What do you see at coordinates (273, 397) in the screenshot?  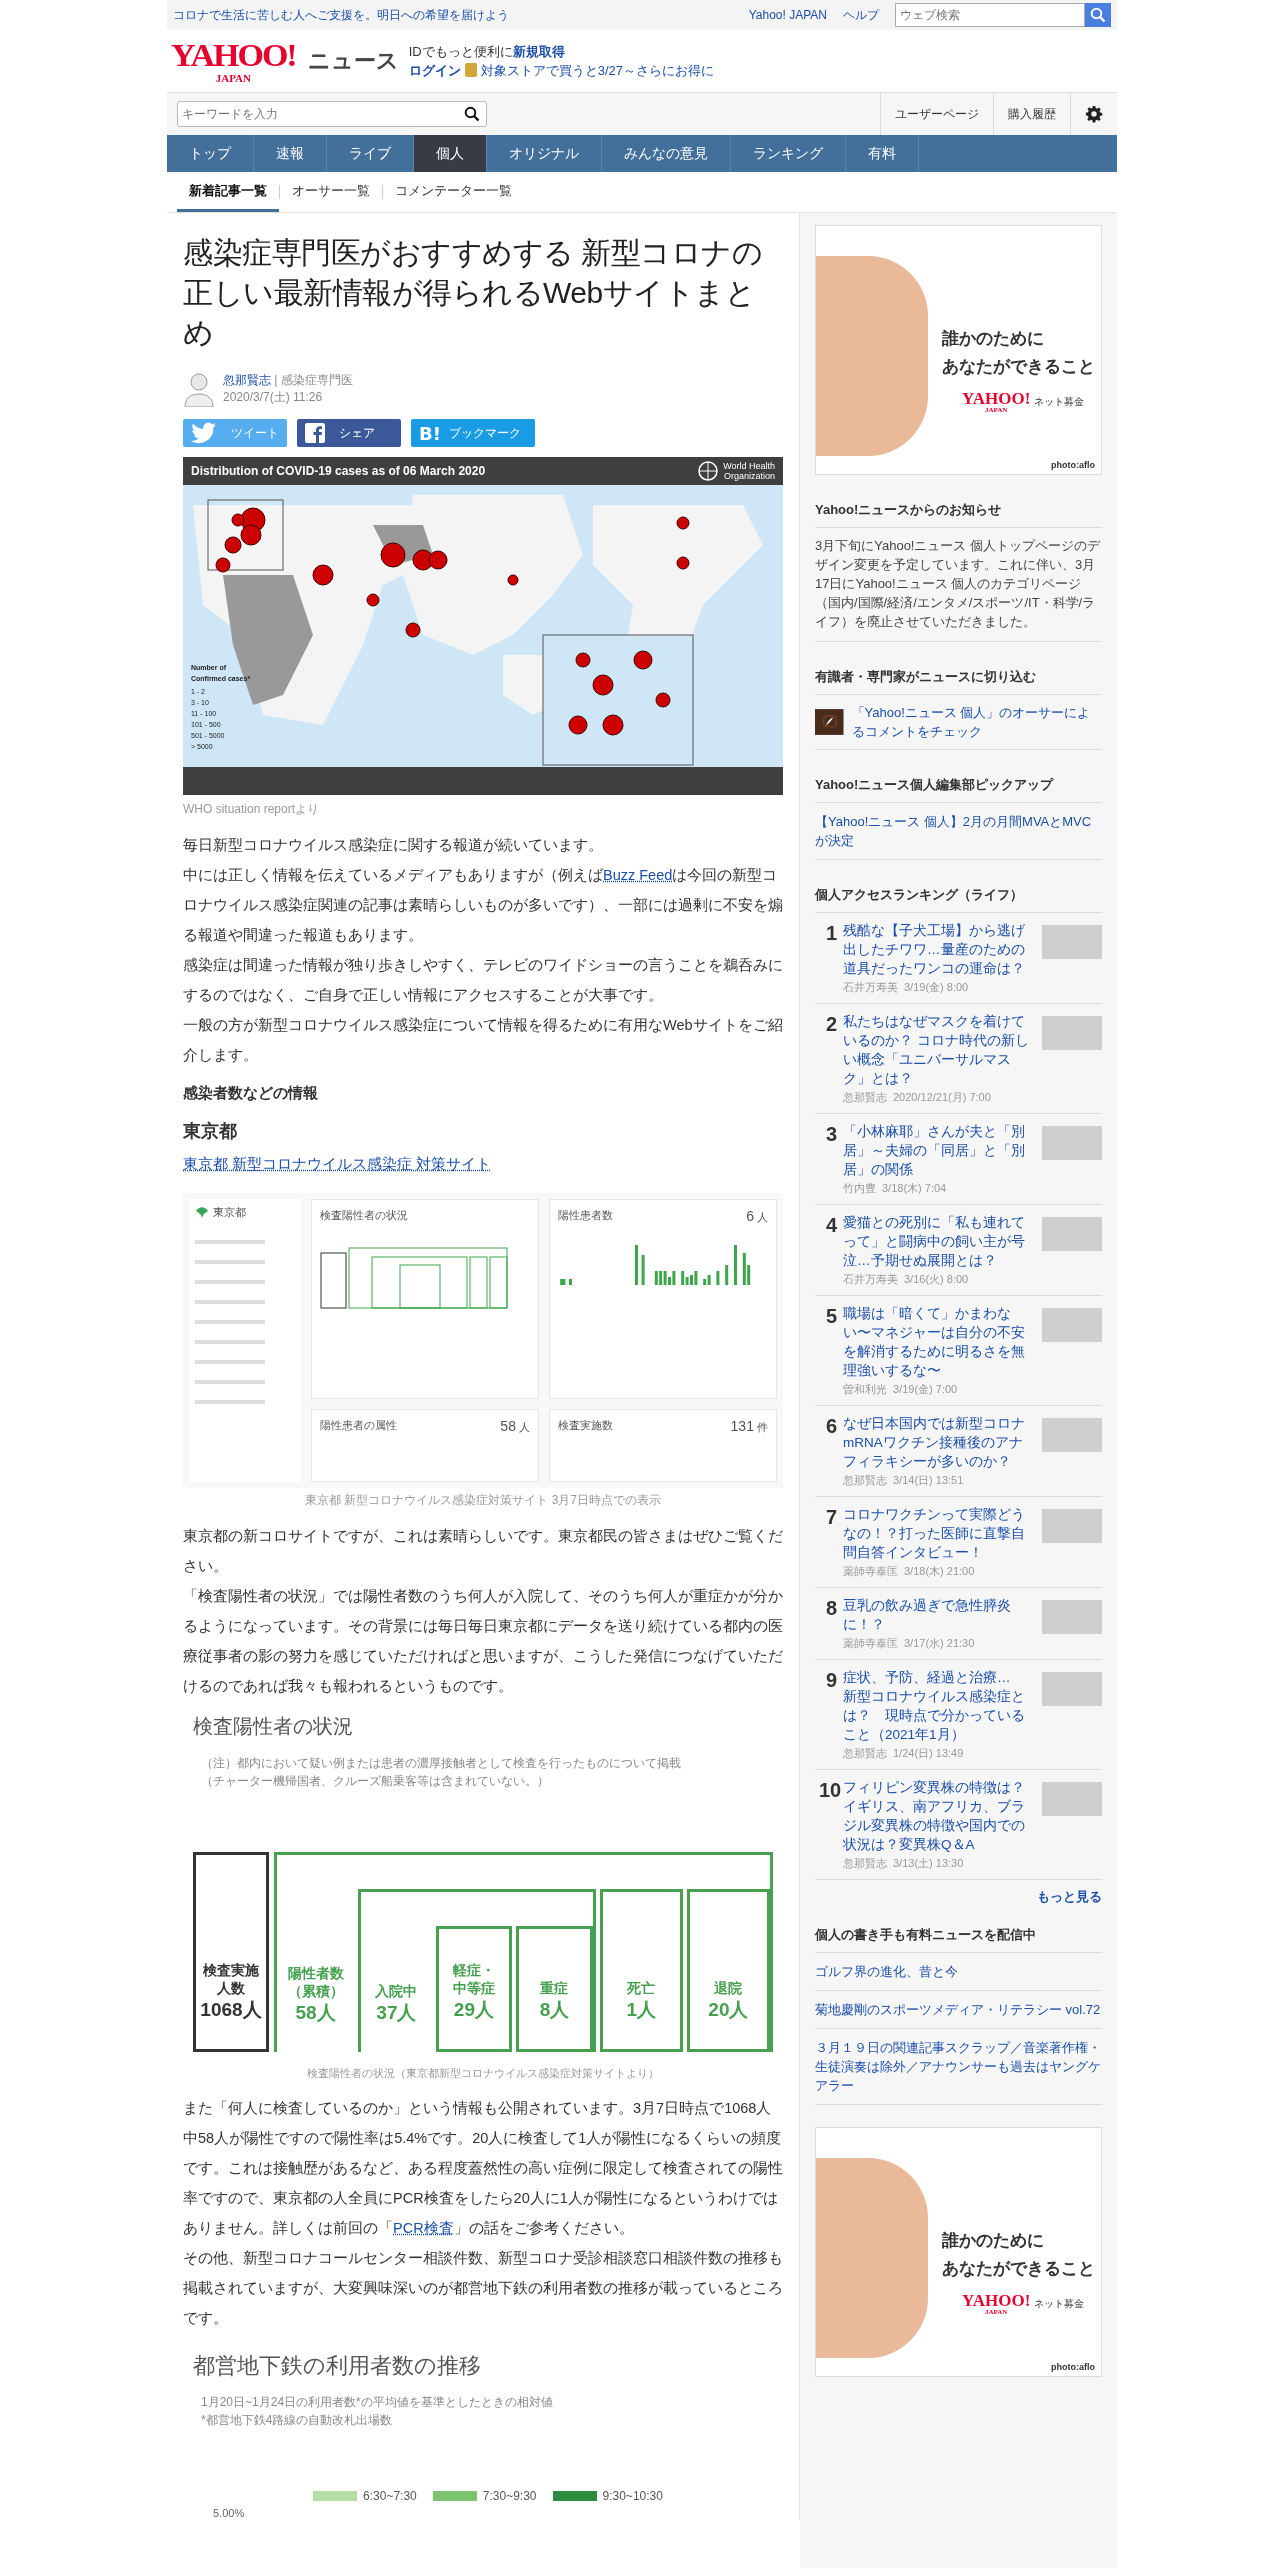 I see `publish-date: 2020/3/7(土) 11:26` at bounding box center [273, 397].